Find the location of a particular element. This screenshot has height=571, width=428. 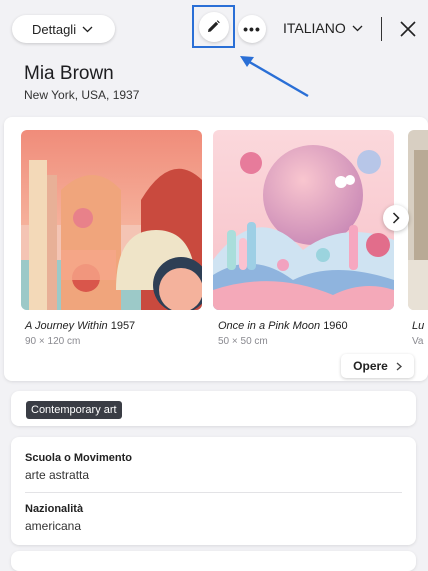

view-works-label: Opere is located at coordinates (370, 366).